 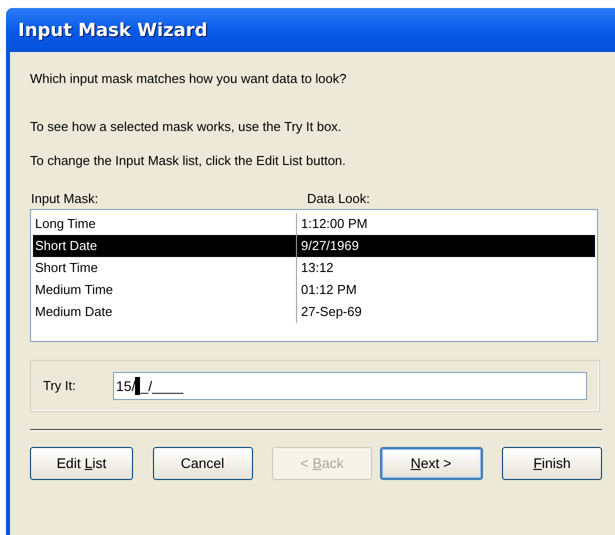 I want to click on list-cell-text: 01:12 PM, so click(x=329, y=290).